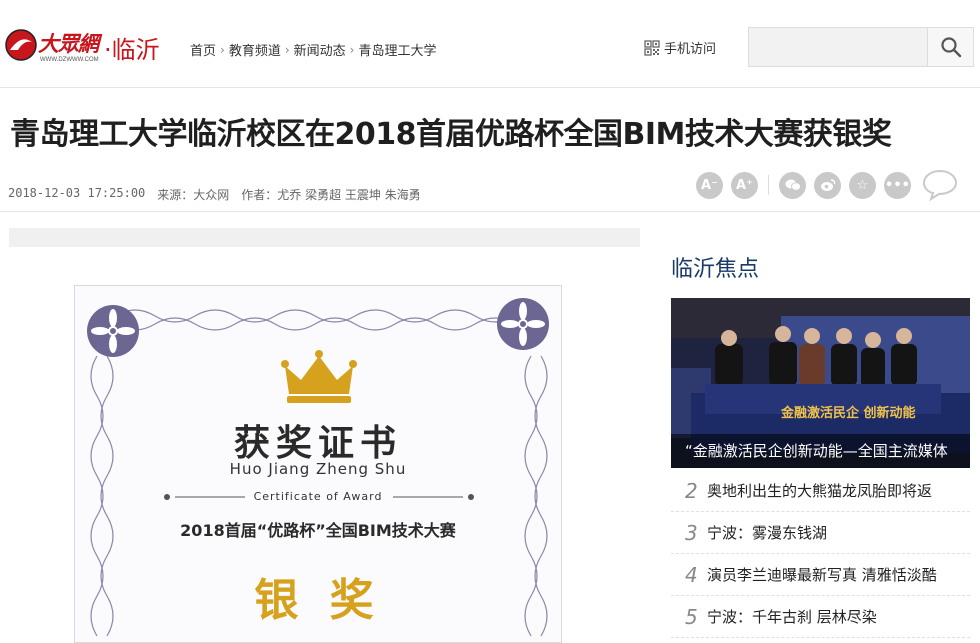  Describe the element at coordinates (255, 49) in the screenshot. I see `breadcrumb-education: 教育频道` at that location.